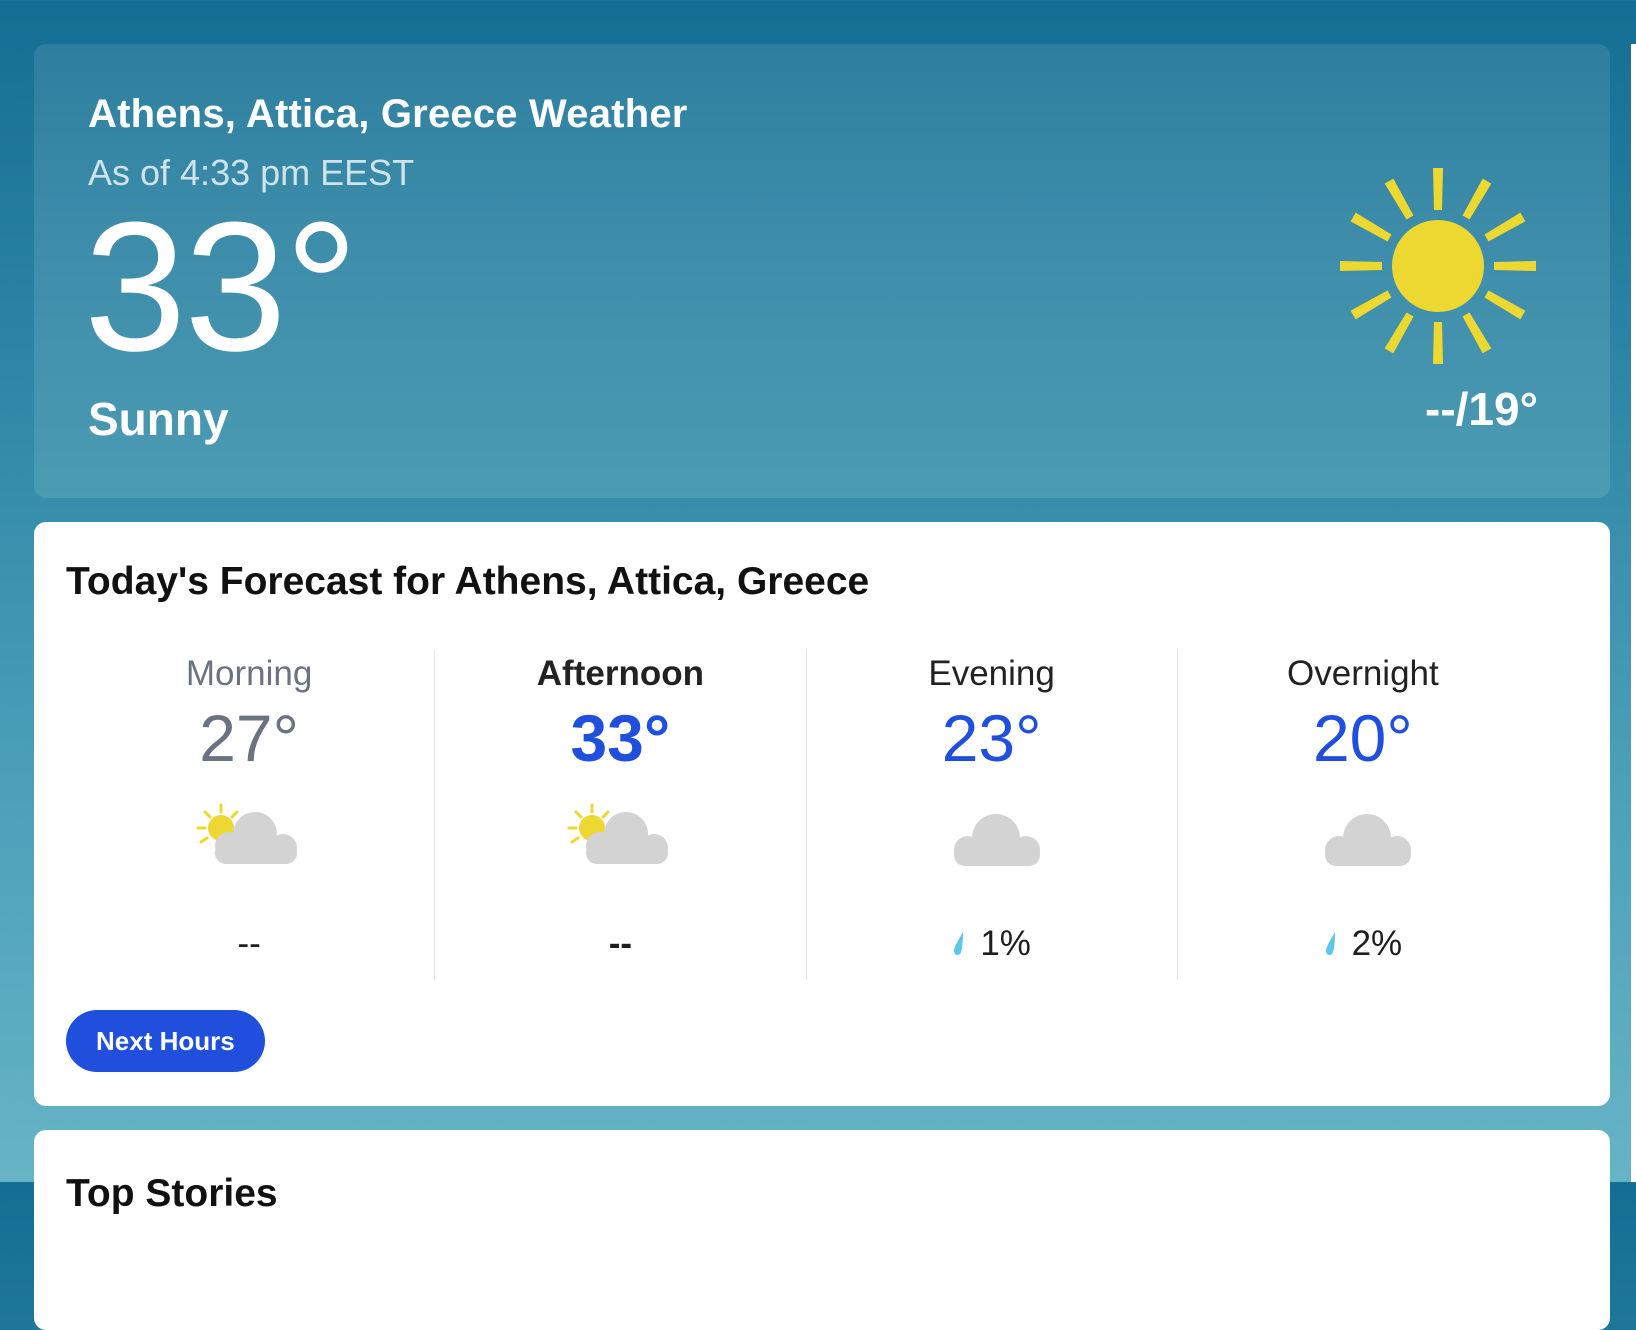 Image resolution: width=1636 pixels, height=1330 pixels. I want to click on forecast-period-afternoon: Afternoon 33° --, so click(621, 815).